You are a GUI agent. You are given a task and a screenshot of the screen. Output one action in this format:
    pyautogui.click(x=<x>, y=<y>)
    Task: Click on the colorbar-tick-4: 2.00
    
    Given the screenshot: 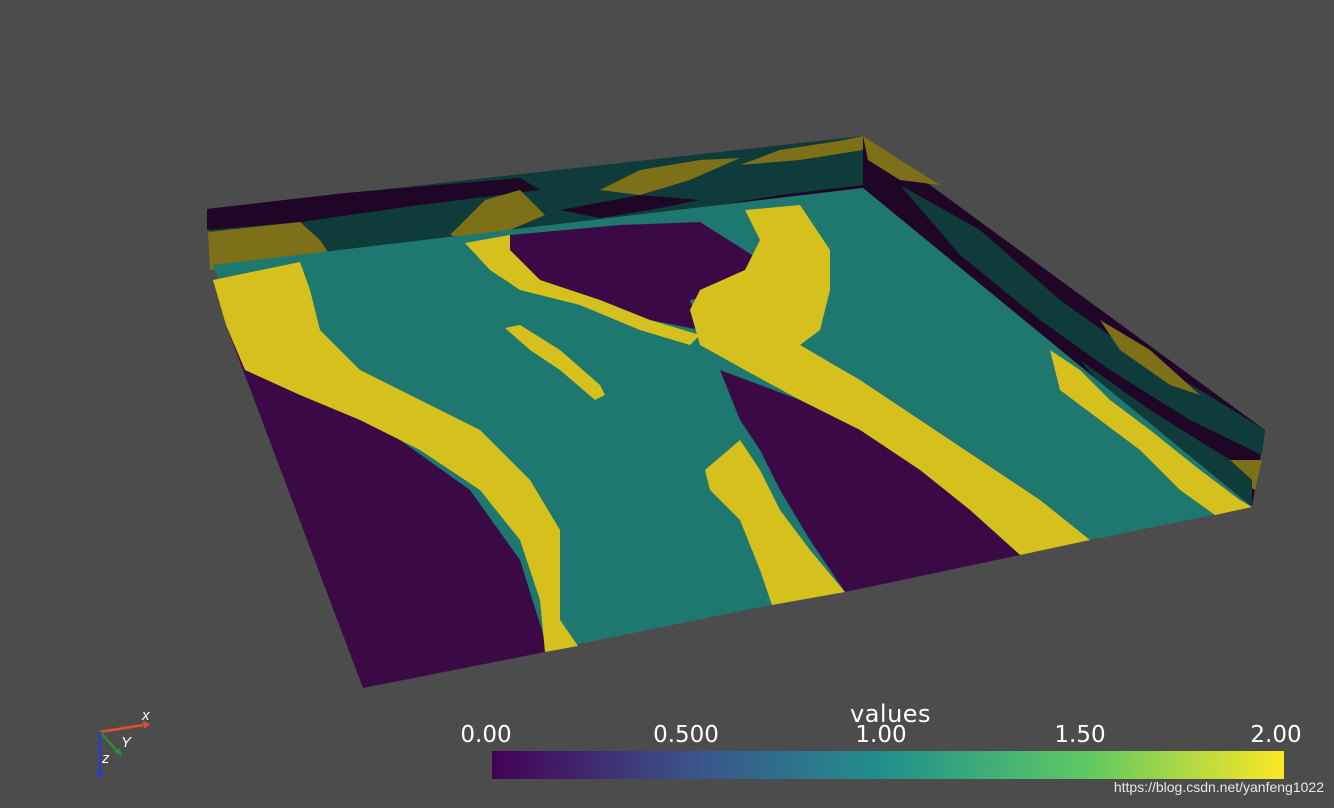 What is the action you would take?
    pyautogui.click(x=1276, y=735)
    